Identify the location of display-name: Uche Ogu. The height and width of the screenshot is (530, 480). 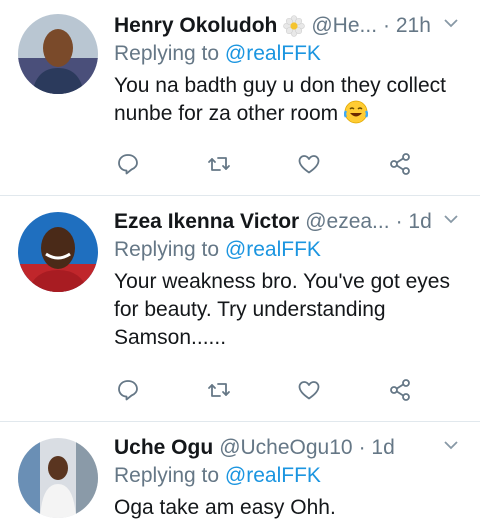
(163, 448).